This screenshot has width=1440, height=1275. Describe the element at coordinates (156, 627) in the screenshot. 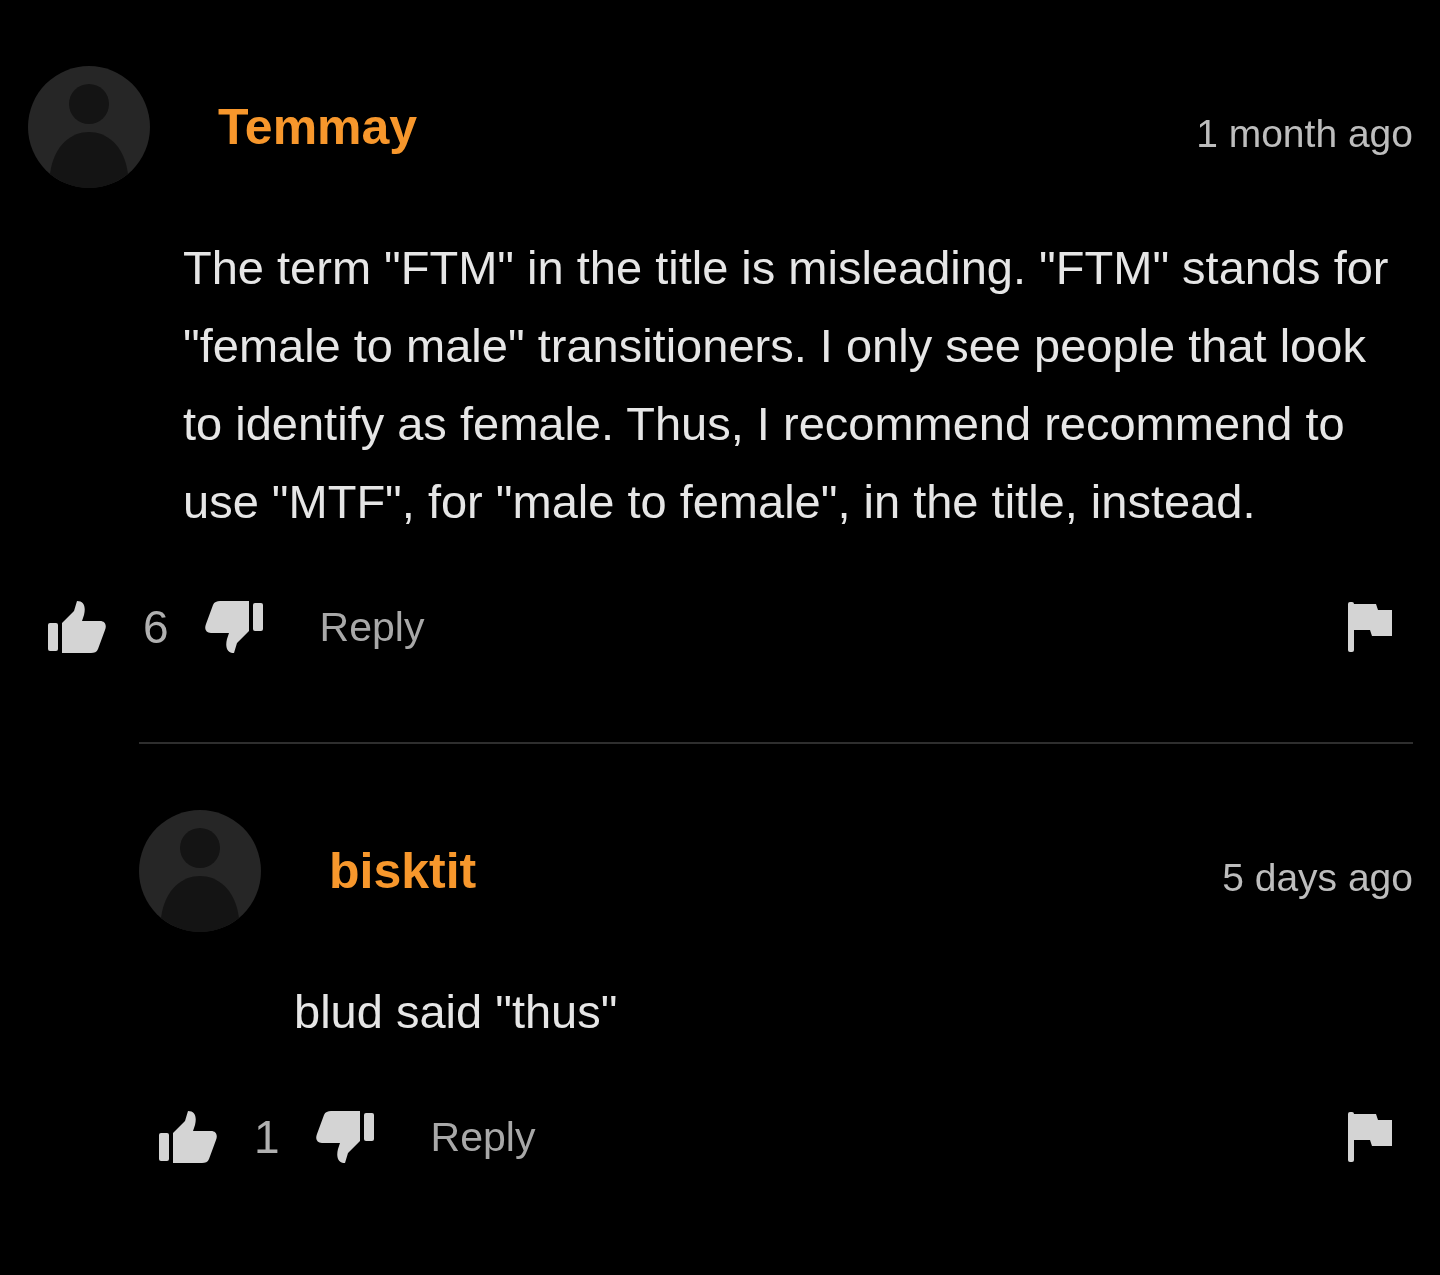

I see `like-count: 6` at that location.